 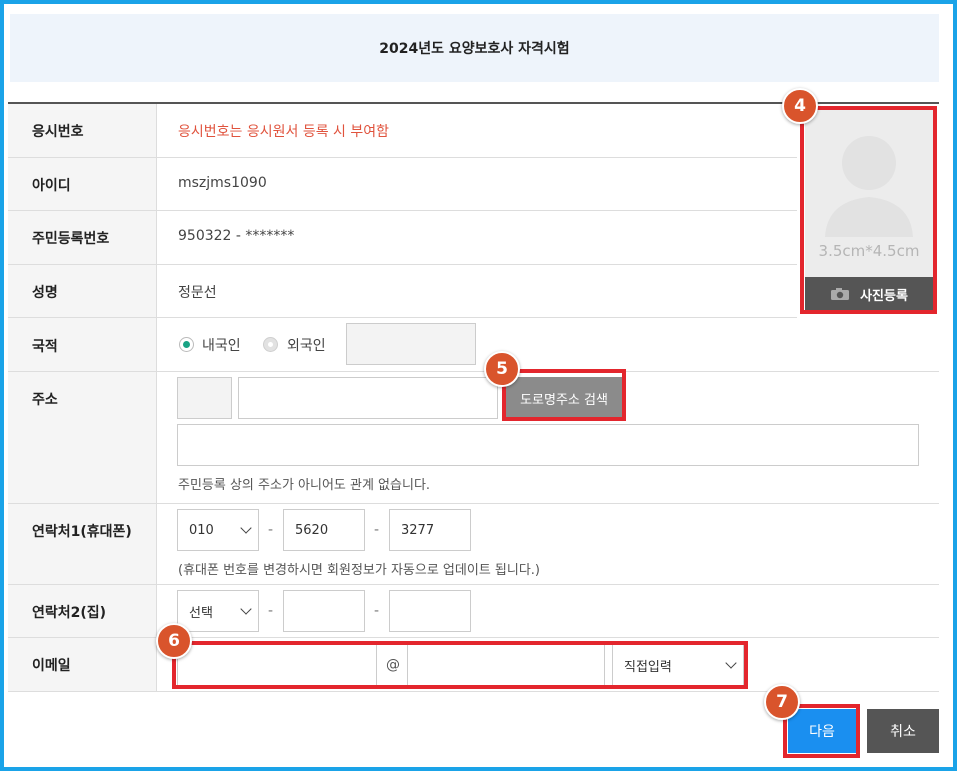 I want to click on row-email: 이메일 @ 직접입력, so click(x=473, y=665).